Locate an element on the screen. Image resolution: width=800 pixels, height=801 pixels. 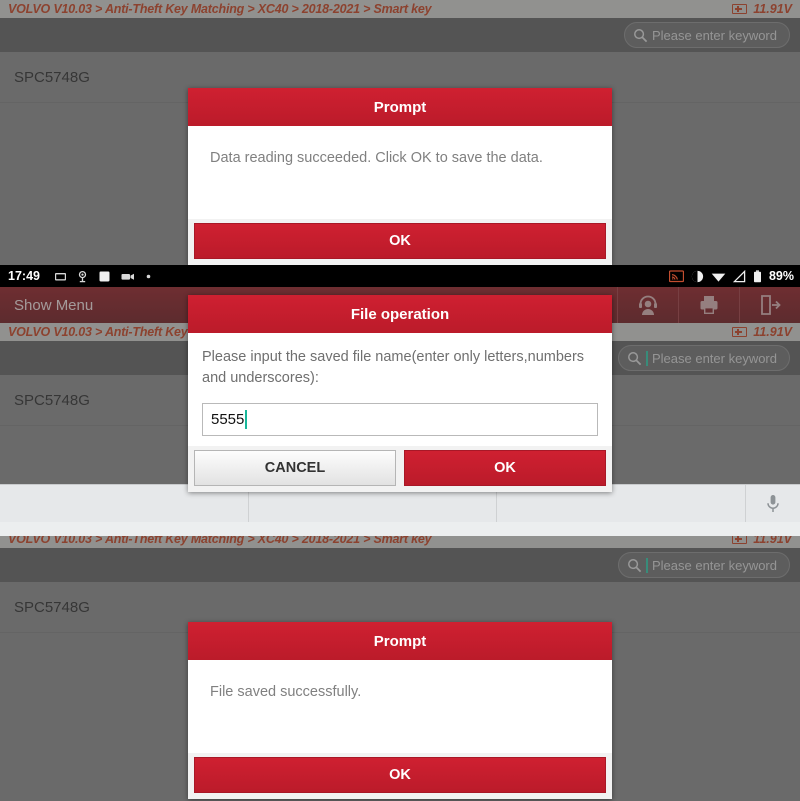
signal-icon is located at coordinates (739, 275).